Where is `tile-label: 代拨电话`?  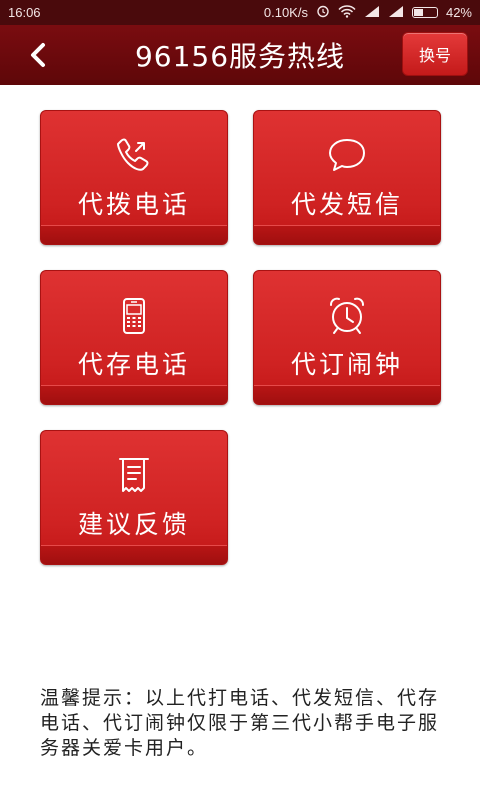
tile-label: 代拨电话 is located at coordinates (133, 204).